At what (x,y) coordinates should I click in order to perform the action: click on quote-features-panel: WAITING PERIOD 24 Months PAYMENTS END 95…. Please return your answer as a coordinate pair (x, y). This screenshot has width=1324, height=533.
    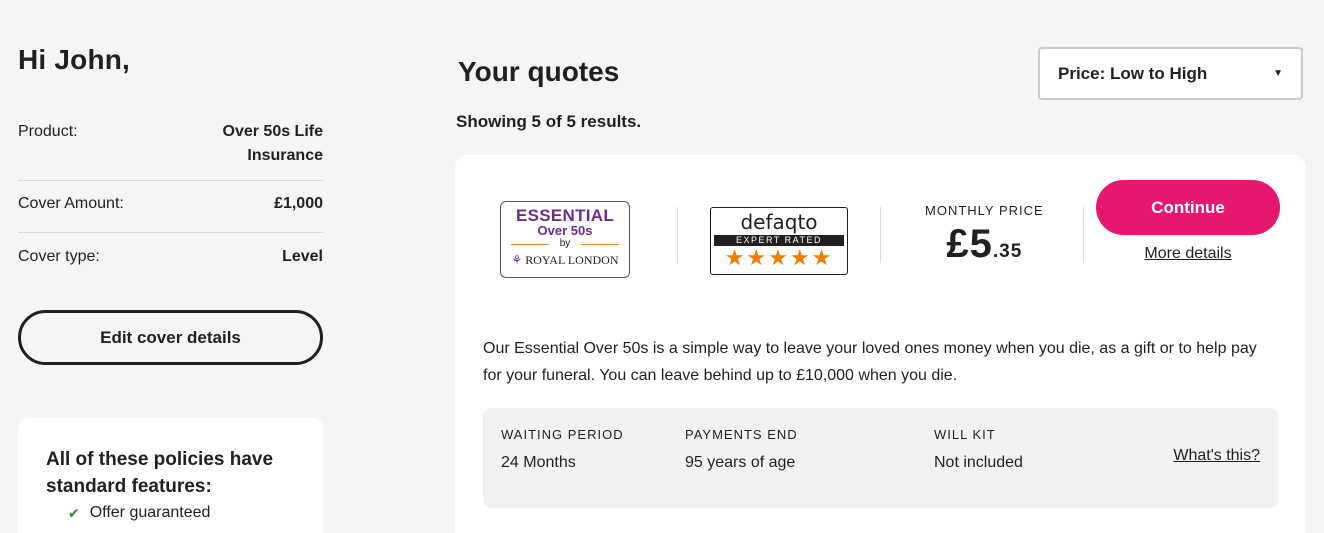
    Looking at the image, I should click on (880, 458).